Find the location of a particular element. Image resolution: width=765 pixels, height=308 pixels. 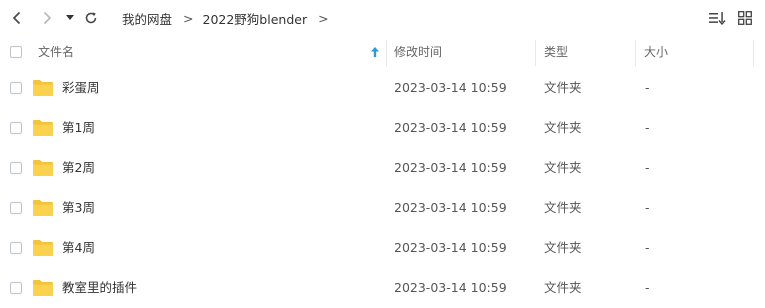

file-row: 教室里的插件 2023-03-14 10:59 文件夹 - is located at coordinates (382, 288).